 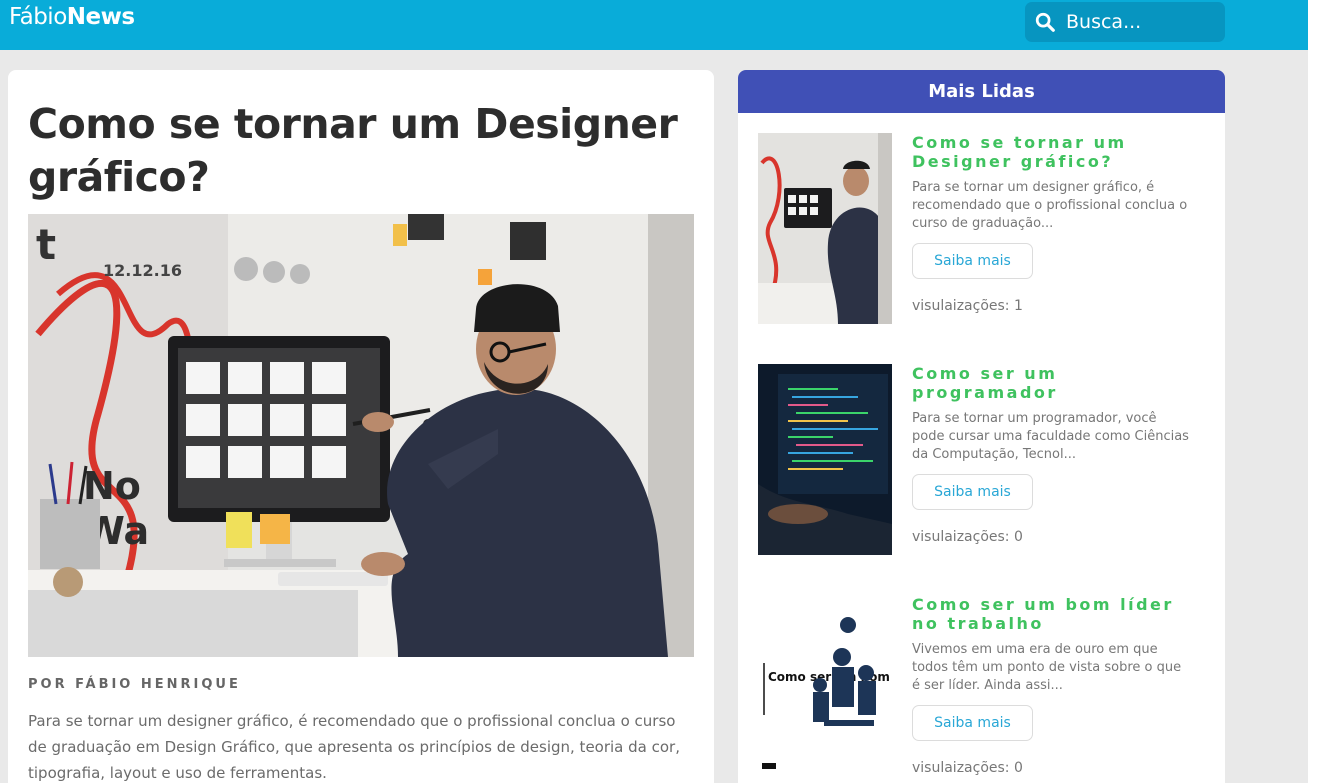 What do you see at coordinates (1141, 22) in the screenshot?
I see `search-input` at bounding box center [1141, 22].